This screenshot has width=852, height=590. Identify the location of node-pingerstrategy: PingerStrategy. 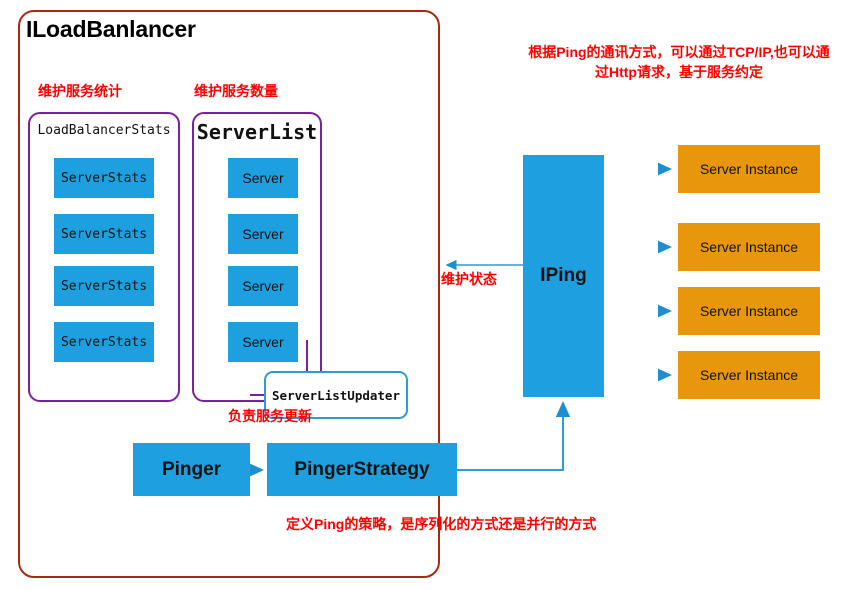
(362, 469).